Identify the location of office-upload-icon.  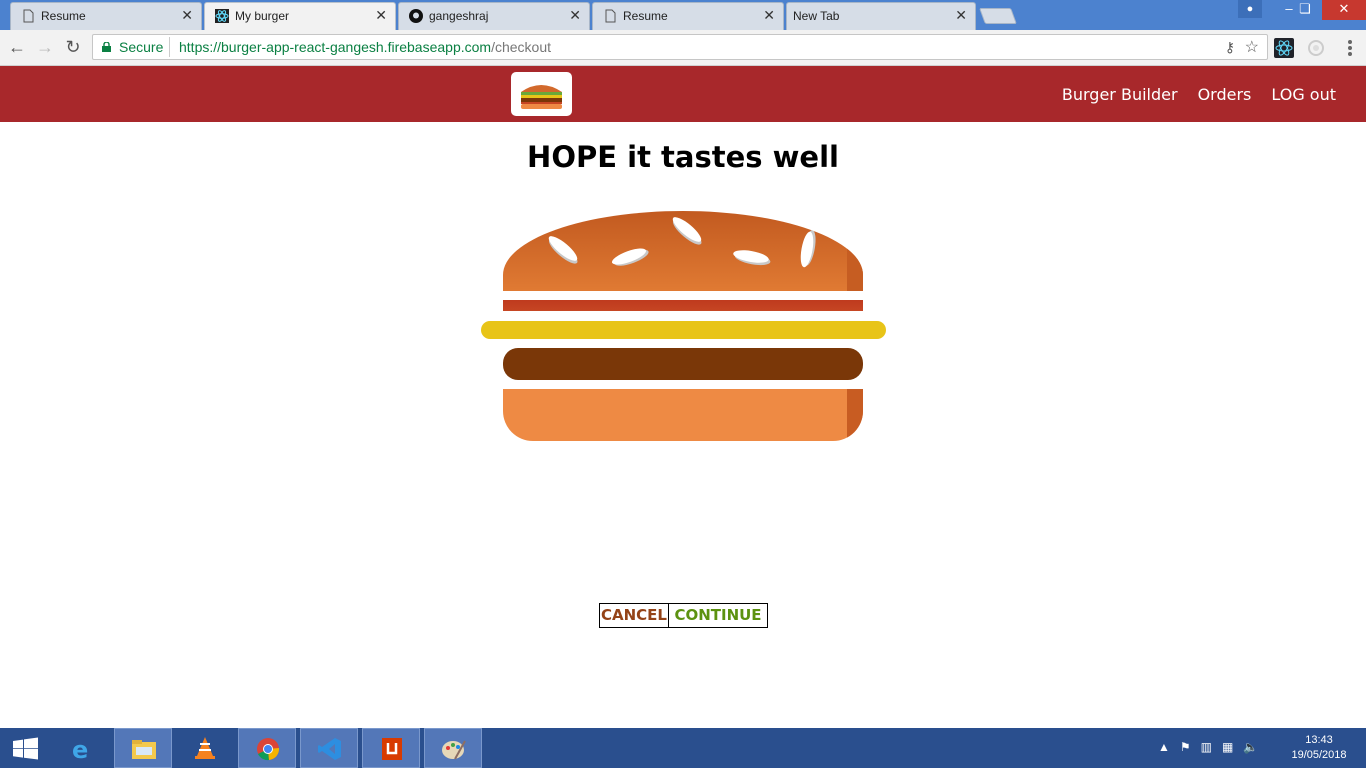
(391, 748).